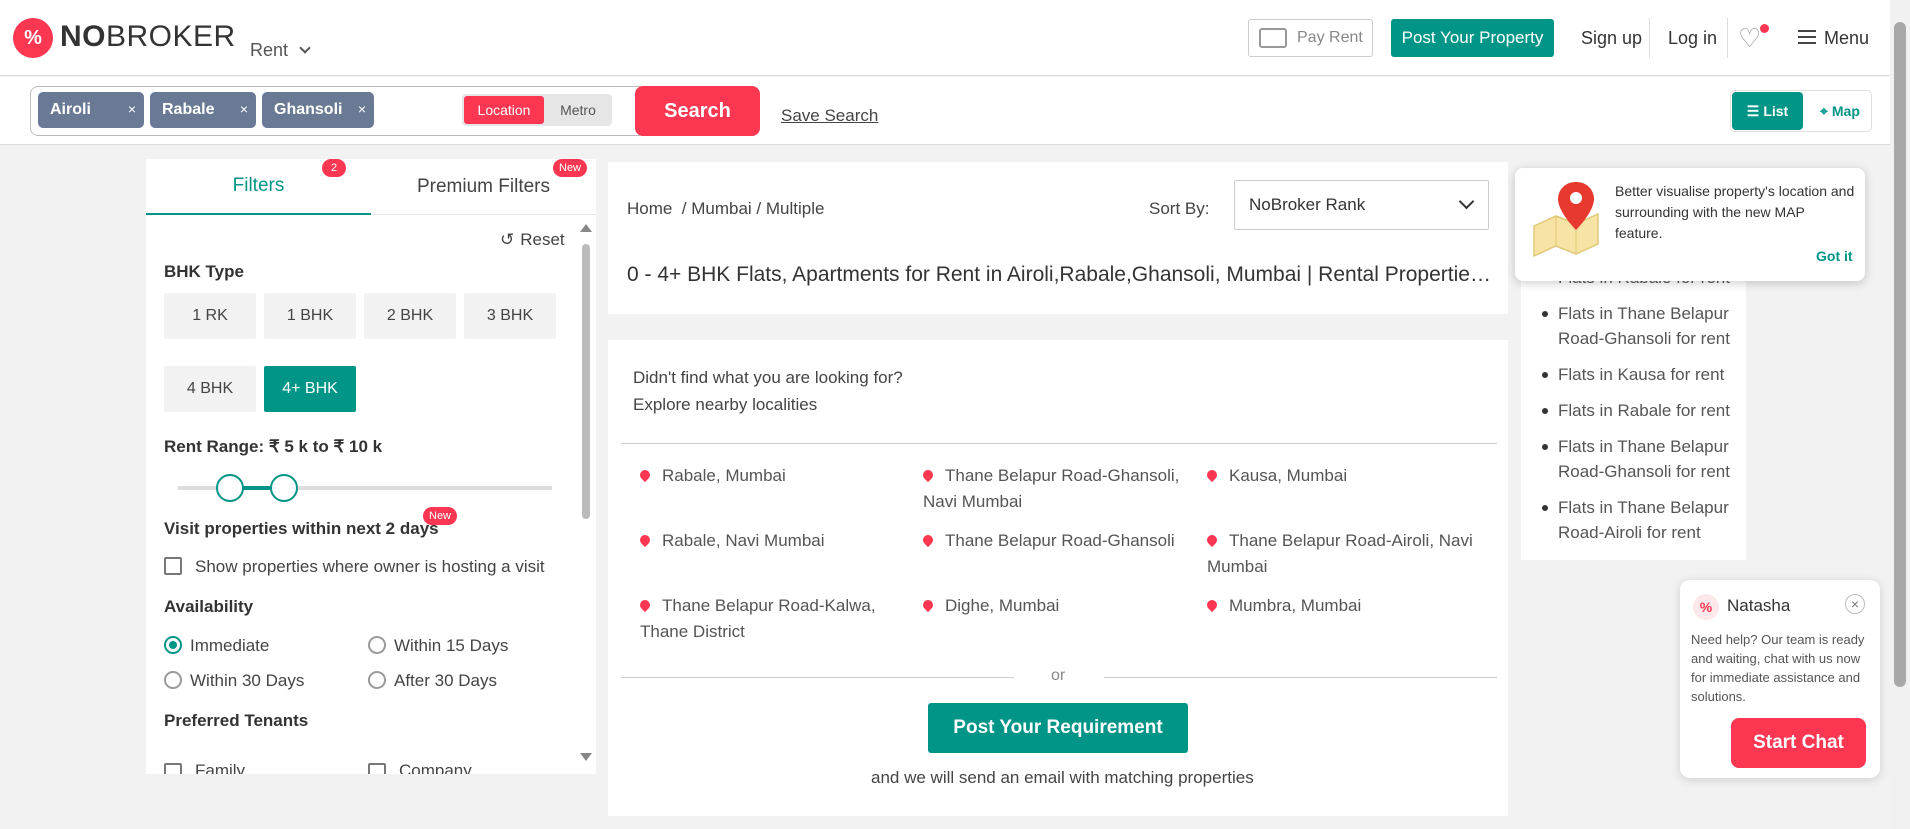 The height and width of the screenshot is (829, 1910). Describe the element at coordinates (310, 389) in the screenshot. I see `bhk-option-selected: 4+ BHK` at that location.